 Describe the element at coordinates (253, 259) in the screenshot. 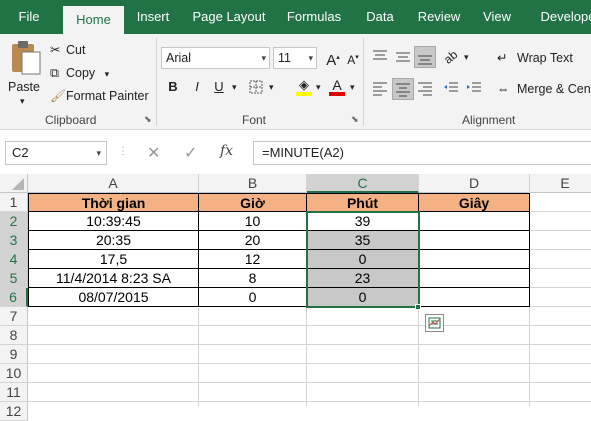

I see `cell-b4: 12` at that location.